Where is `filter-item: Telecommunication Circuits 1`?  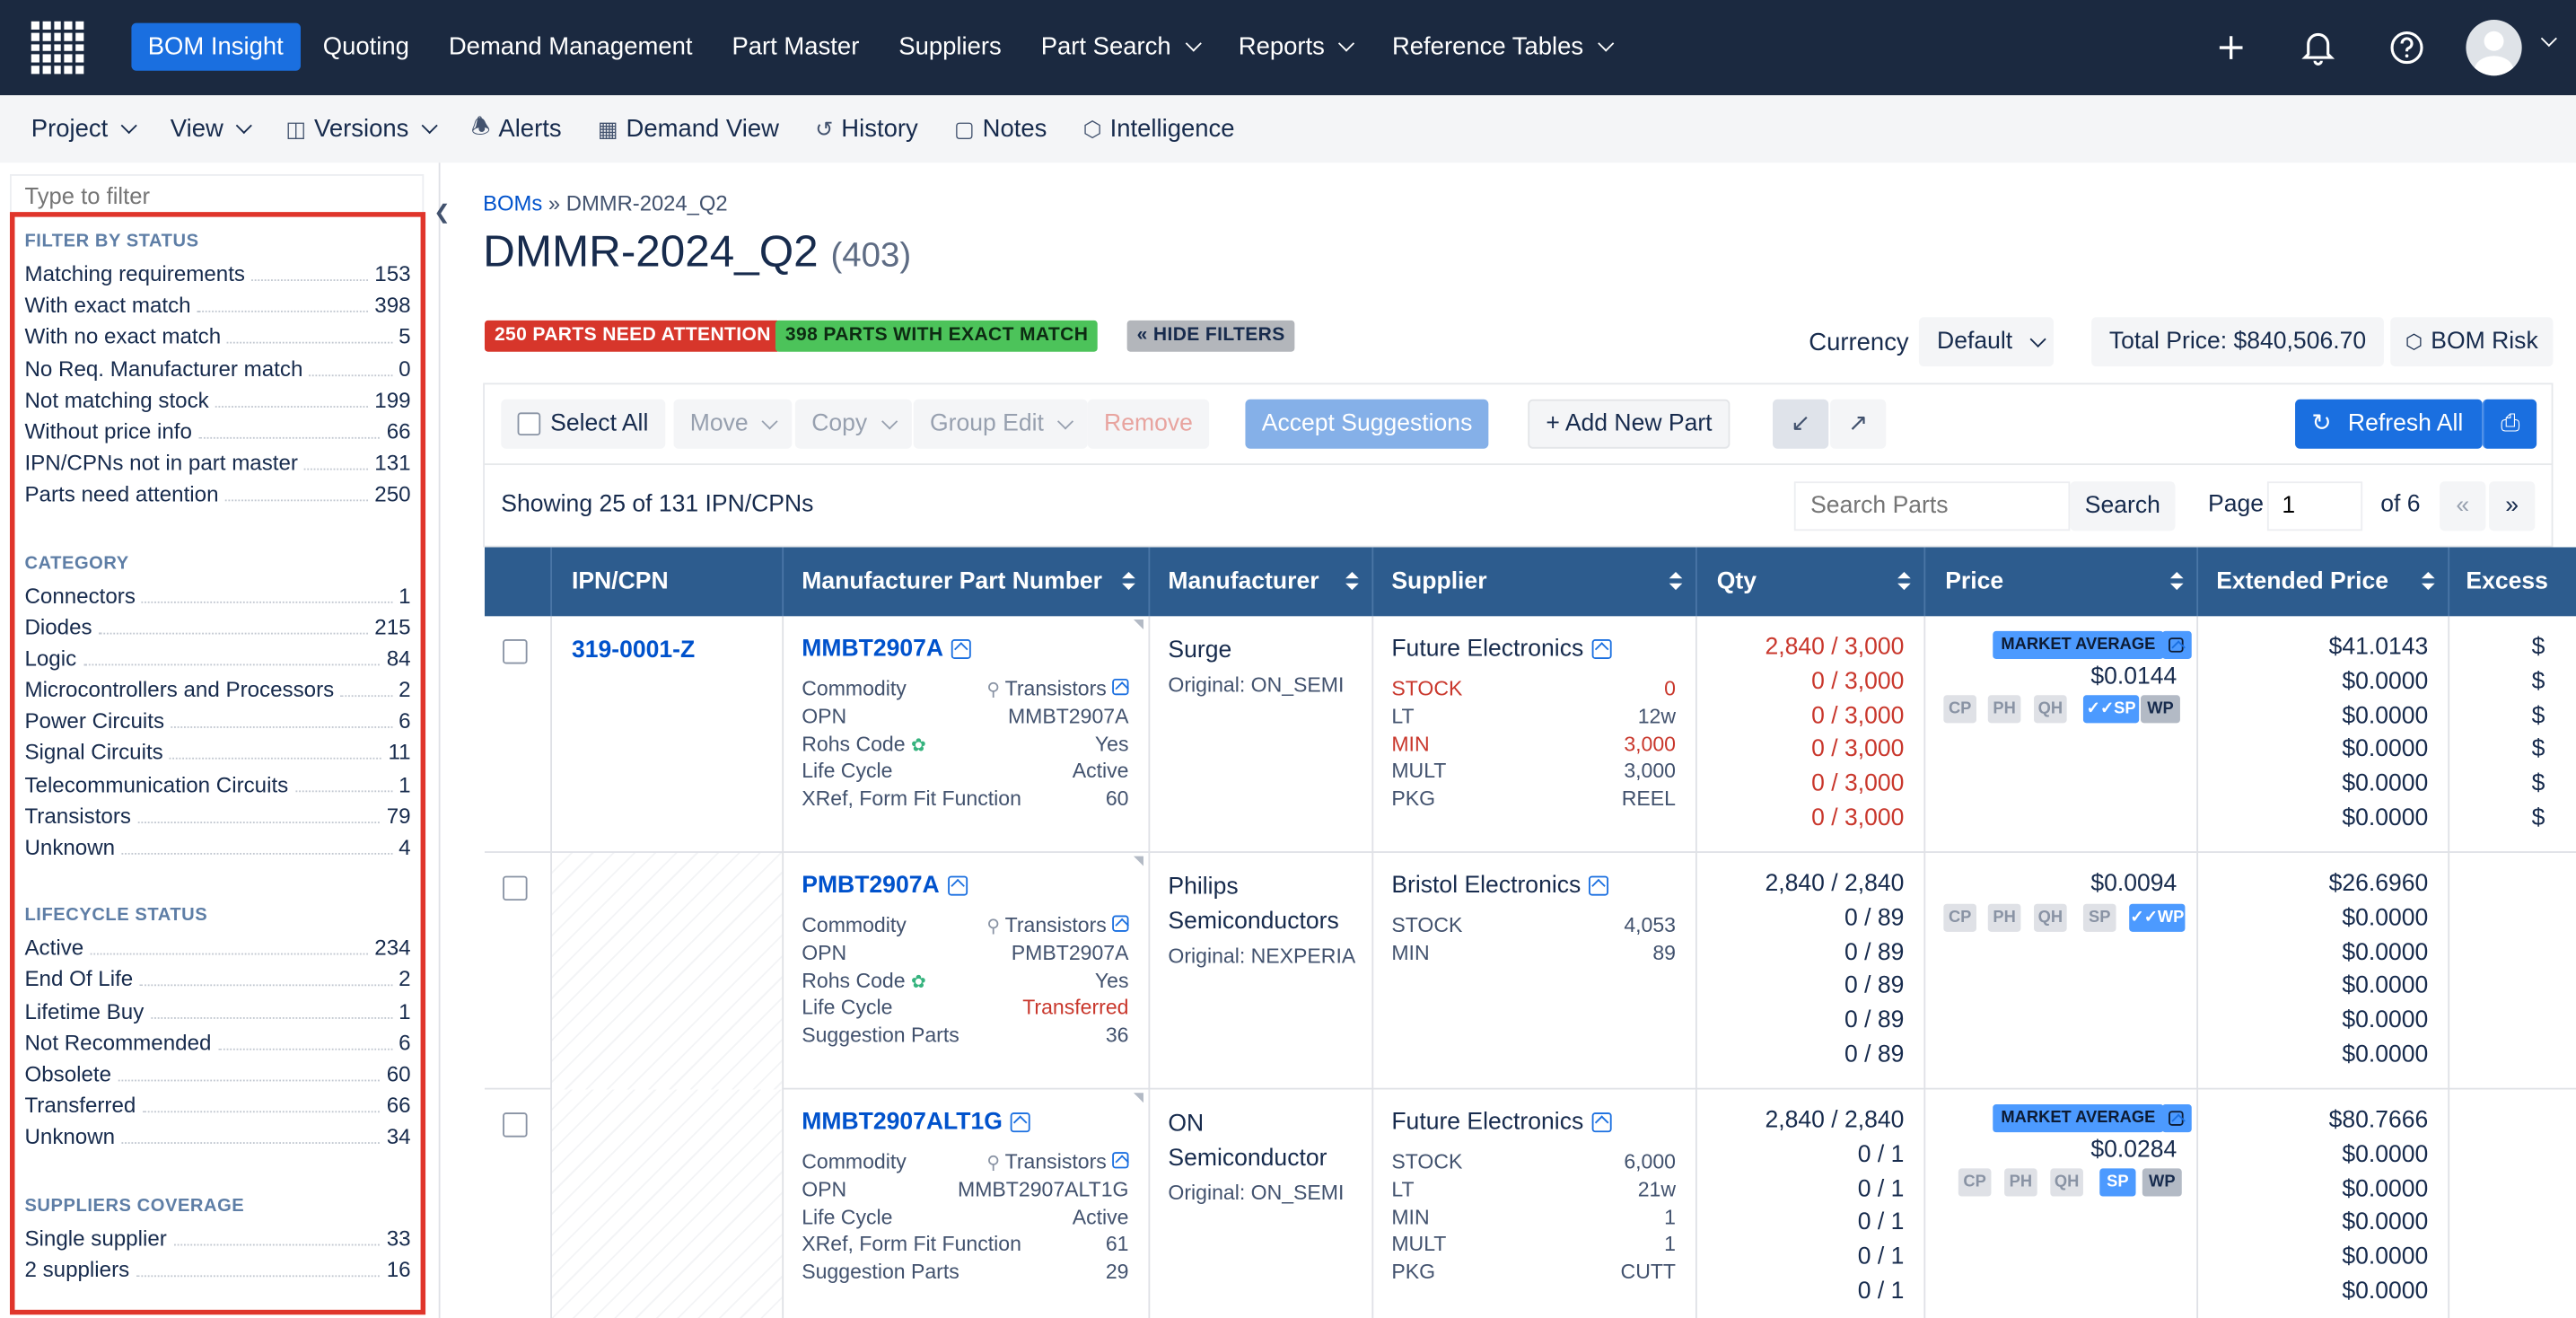 filter-item: Telecommunication Circuits 1 is located at coordinates (217, 788).